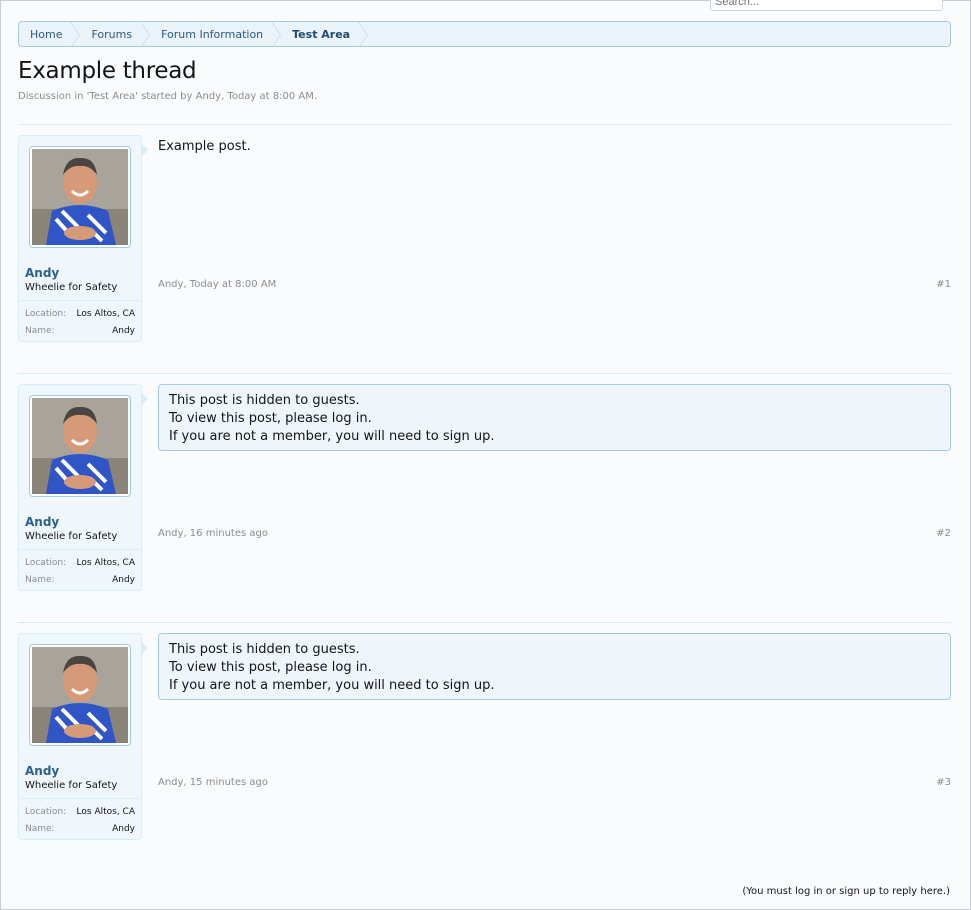  I want to click on breadcrumb-test-area: Test Area, so click(325, 34).